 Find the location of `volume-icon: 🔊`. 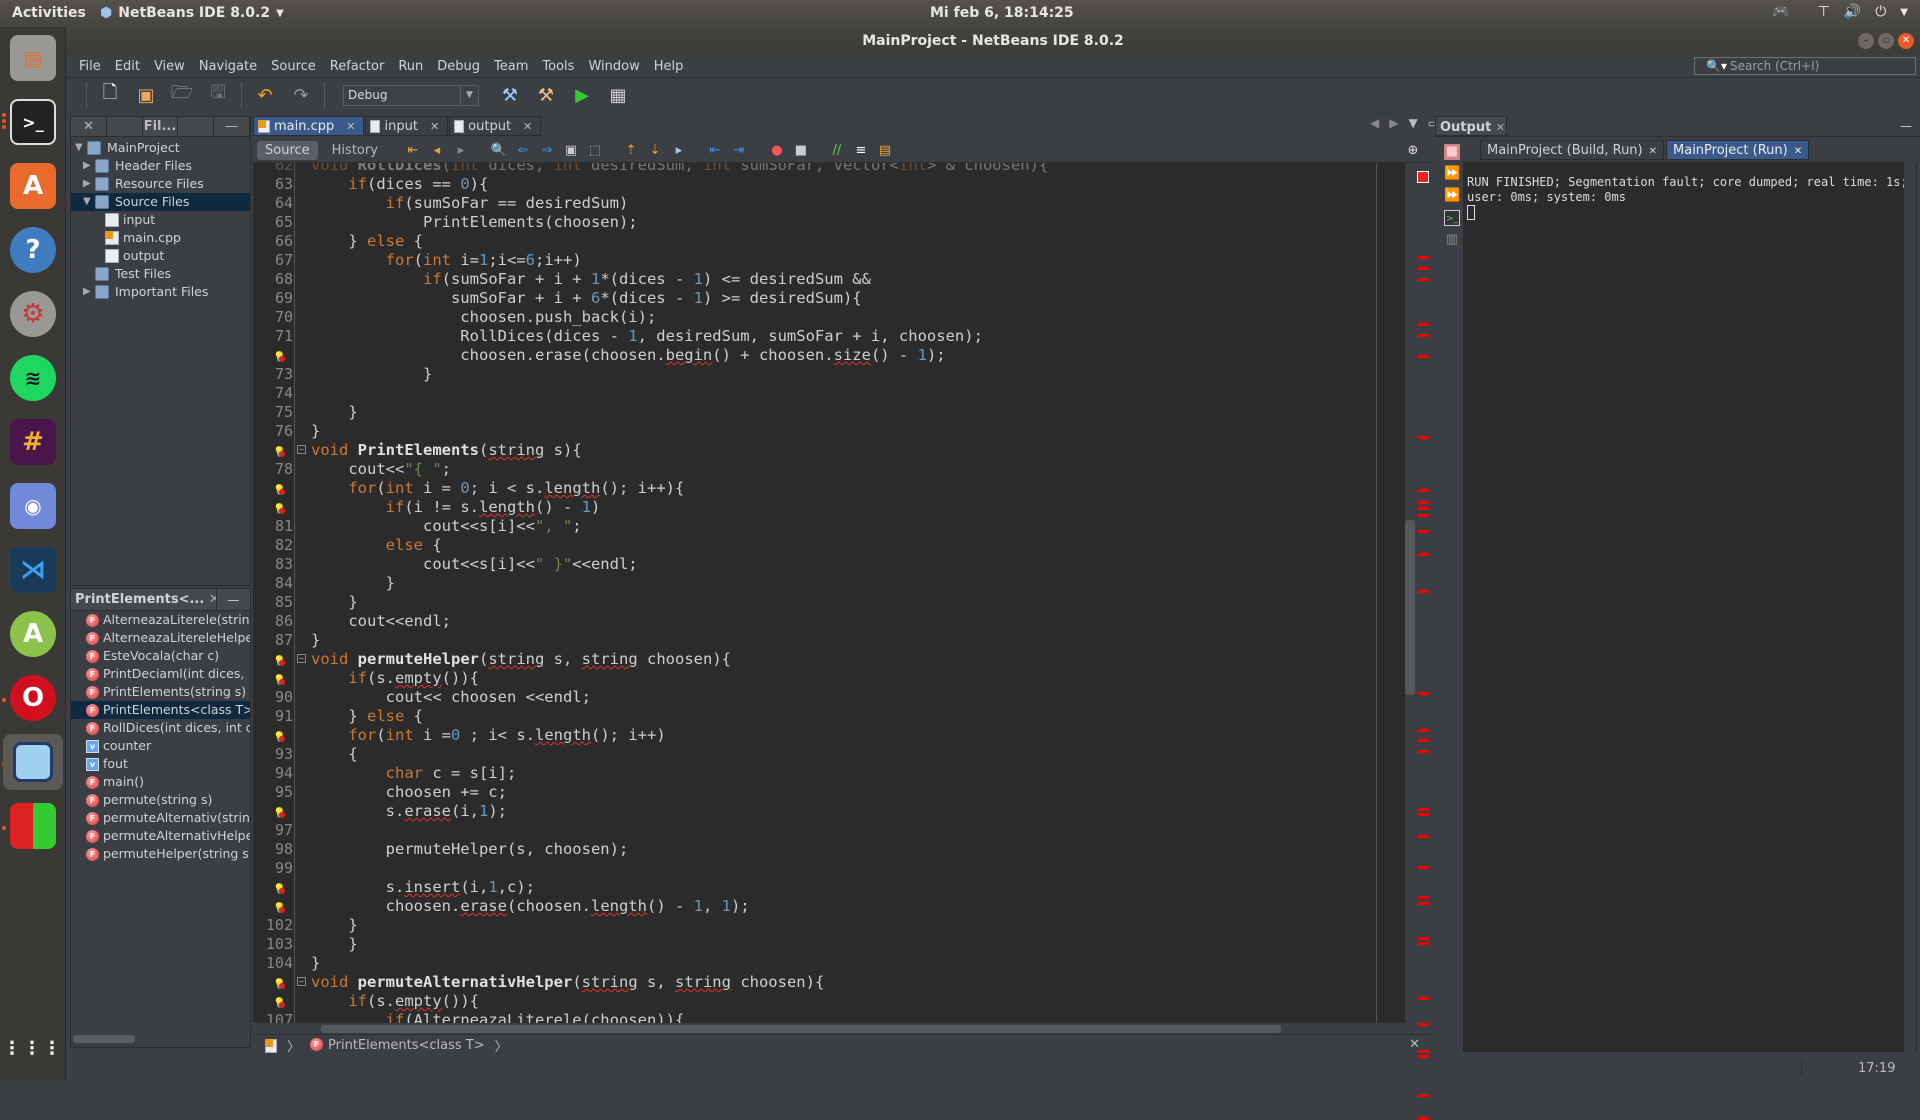

volume-icon: 🔊 is located at coordinates (1852, 12).